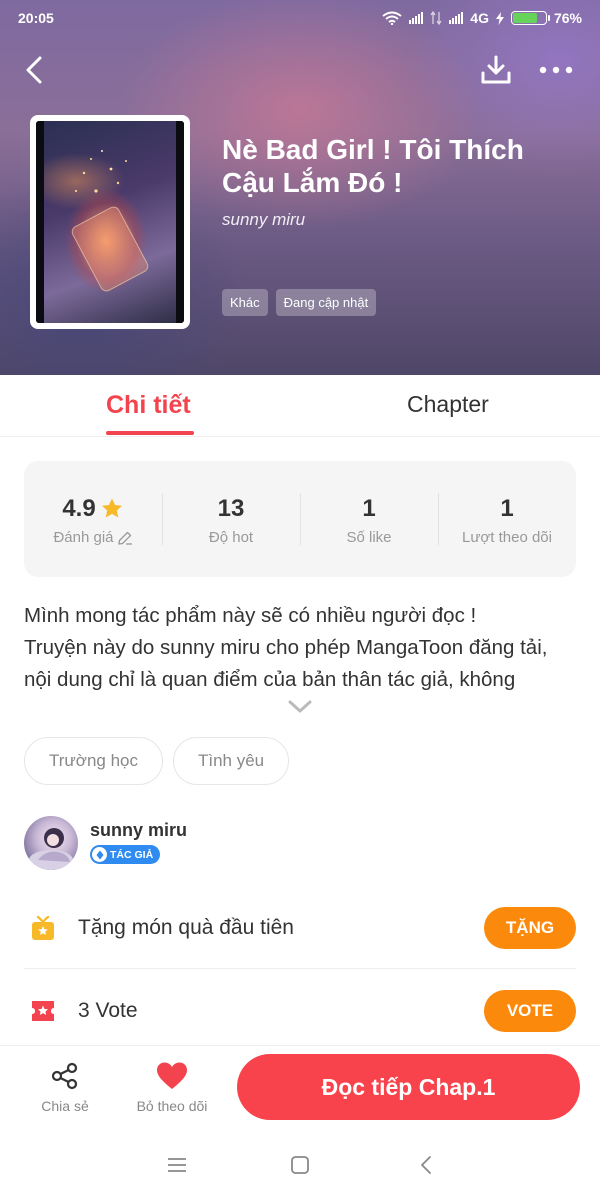 The height and width of the screenshot is (1200, 600). What do you see at coordinates (172, 1075) in the screenshot?
I see `heart-icon` at bounding box center [172, 1075].